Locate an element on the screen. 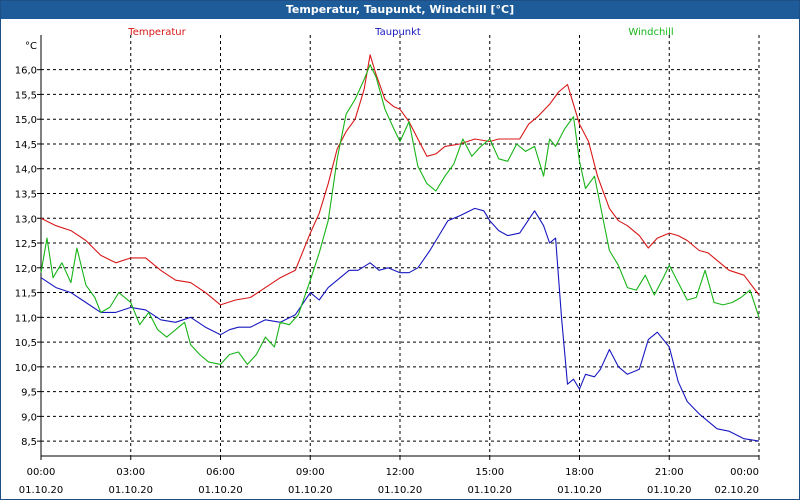  x-tick-time: 06:00 is located at coordinates (220, 472).